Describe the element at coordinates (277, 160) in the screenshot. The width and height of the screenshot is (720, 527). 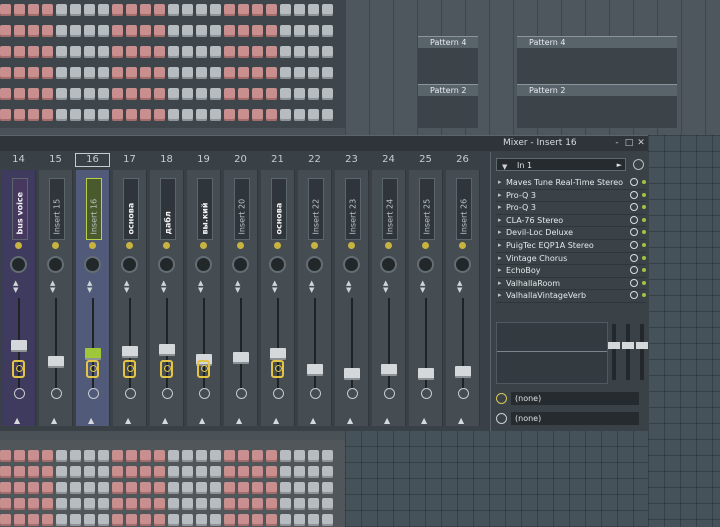
I see `track-number: 21` at that location.